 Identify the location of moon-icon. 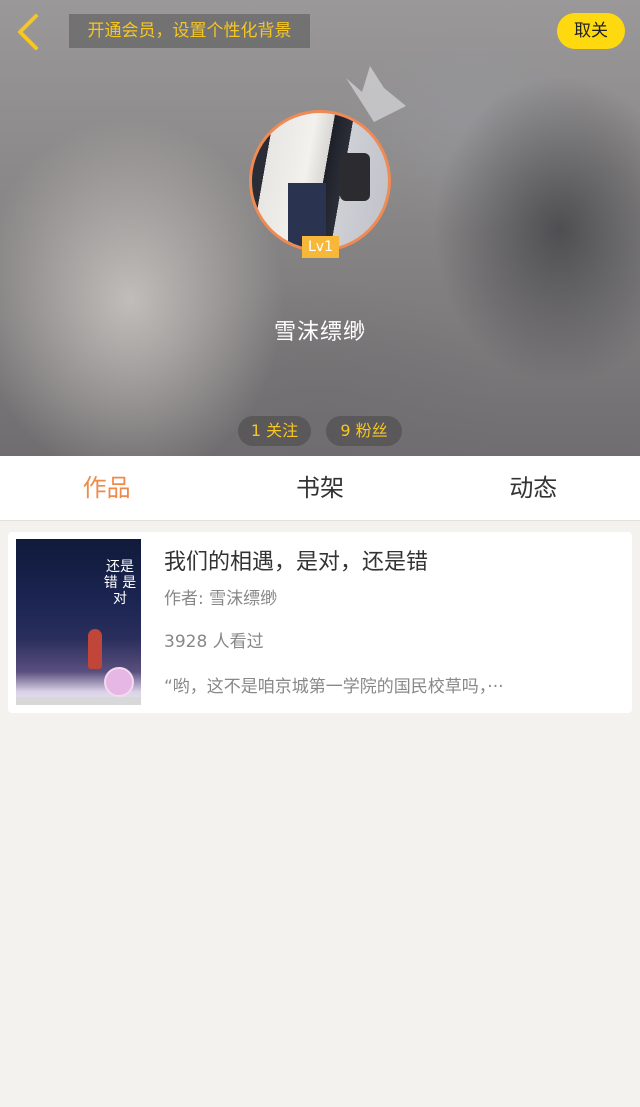
(52, 581).